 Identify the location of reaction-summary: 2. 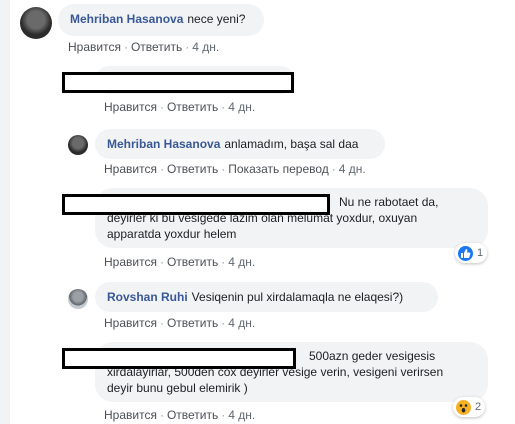
(469, 407).